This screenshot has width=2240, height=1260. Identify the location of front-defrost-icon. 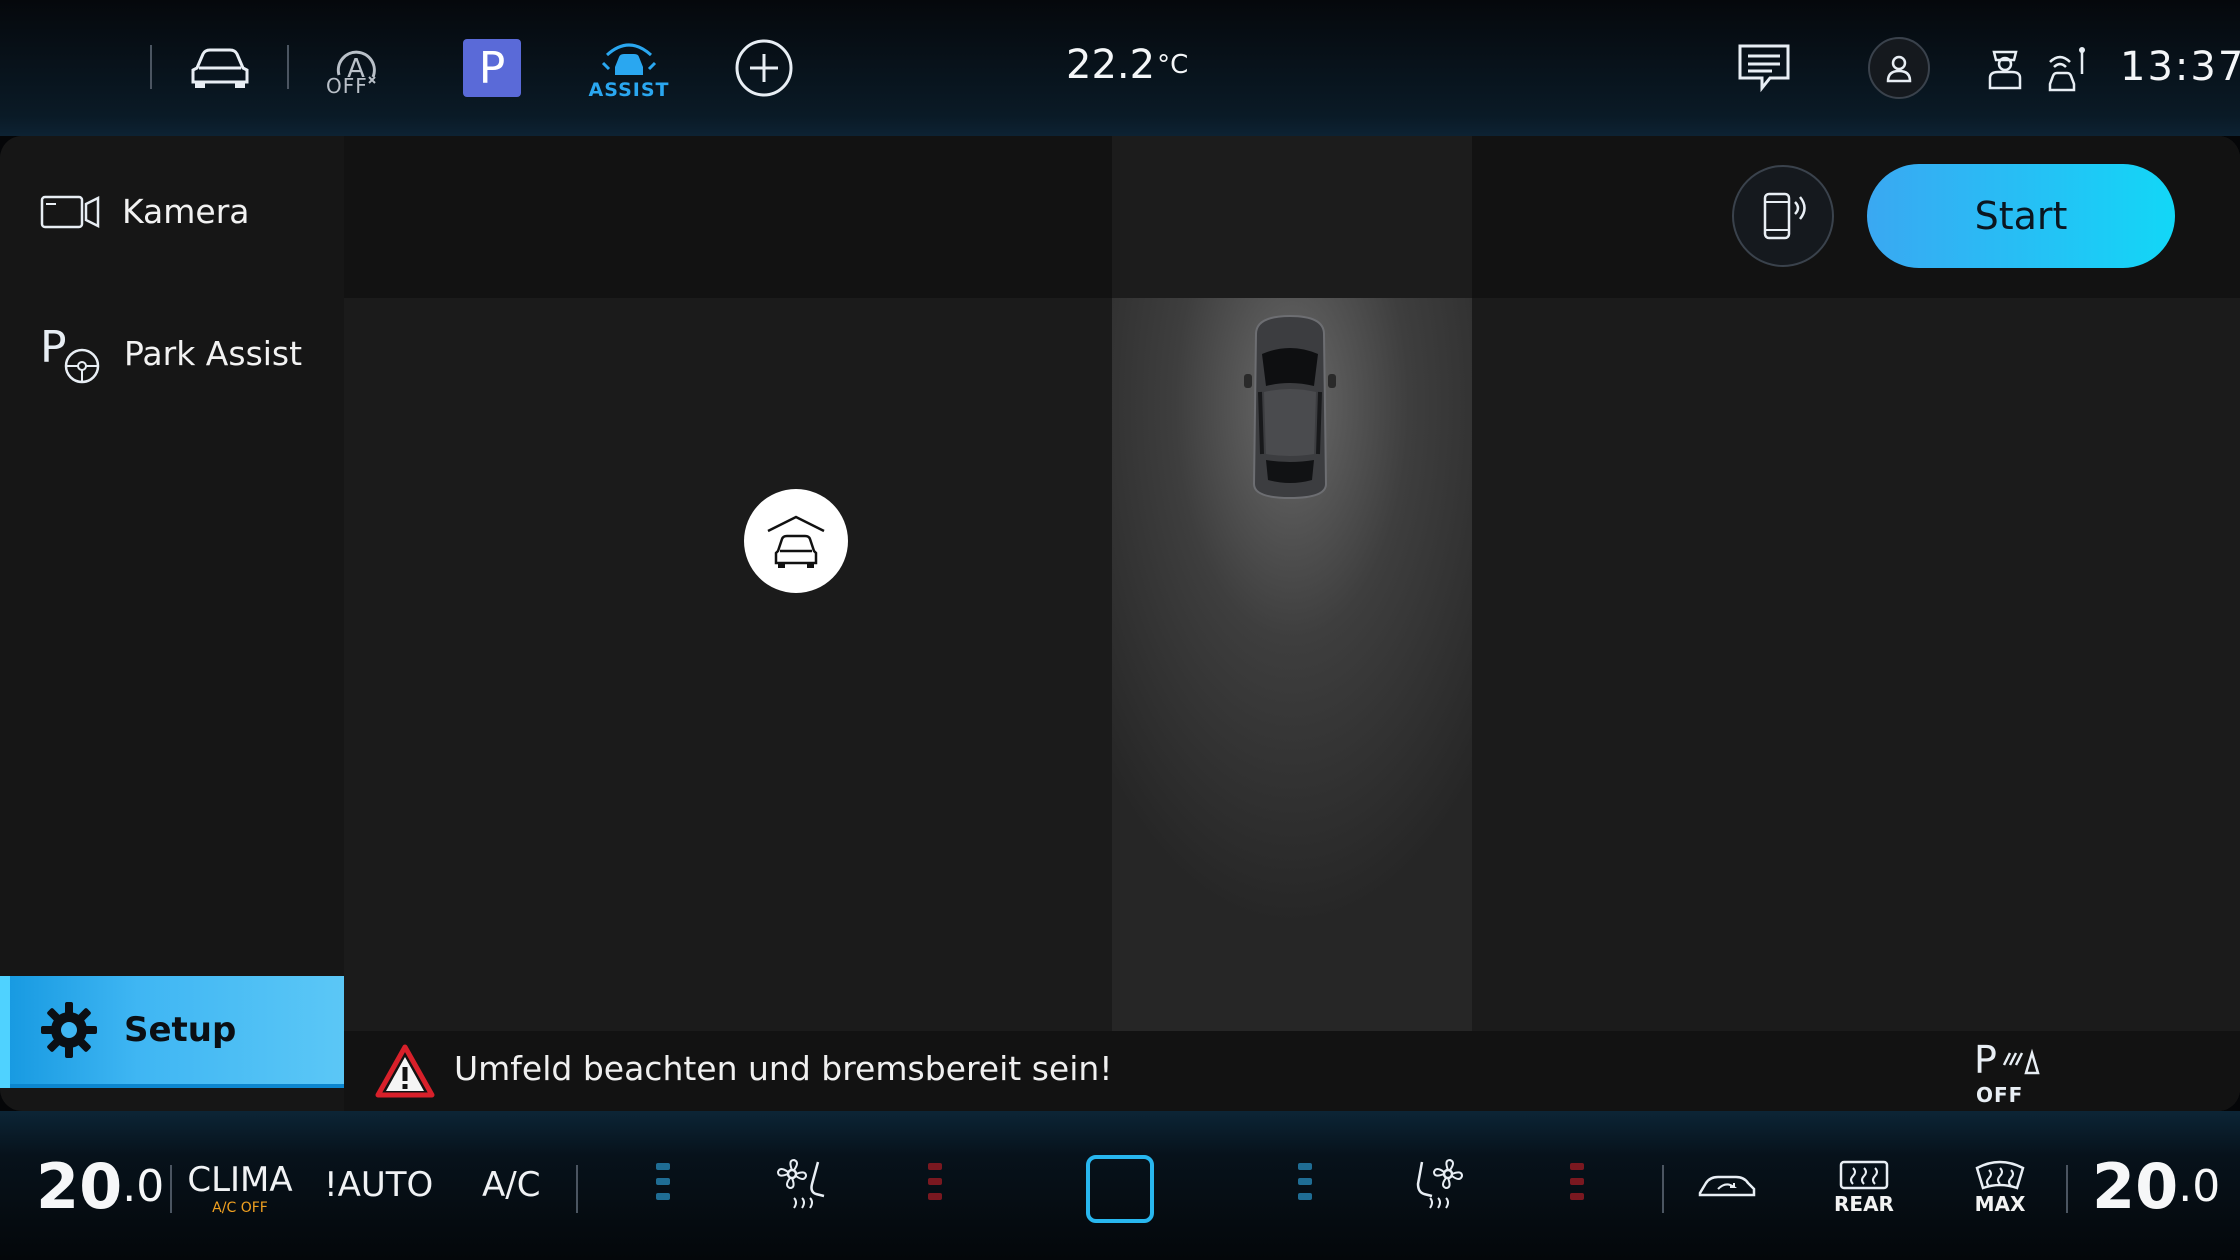
(2000, 1175).